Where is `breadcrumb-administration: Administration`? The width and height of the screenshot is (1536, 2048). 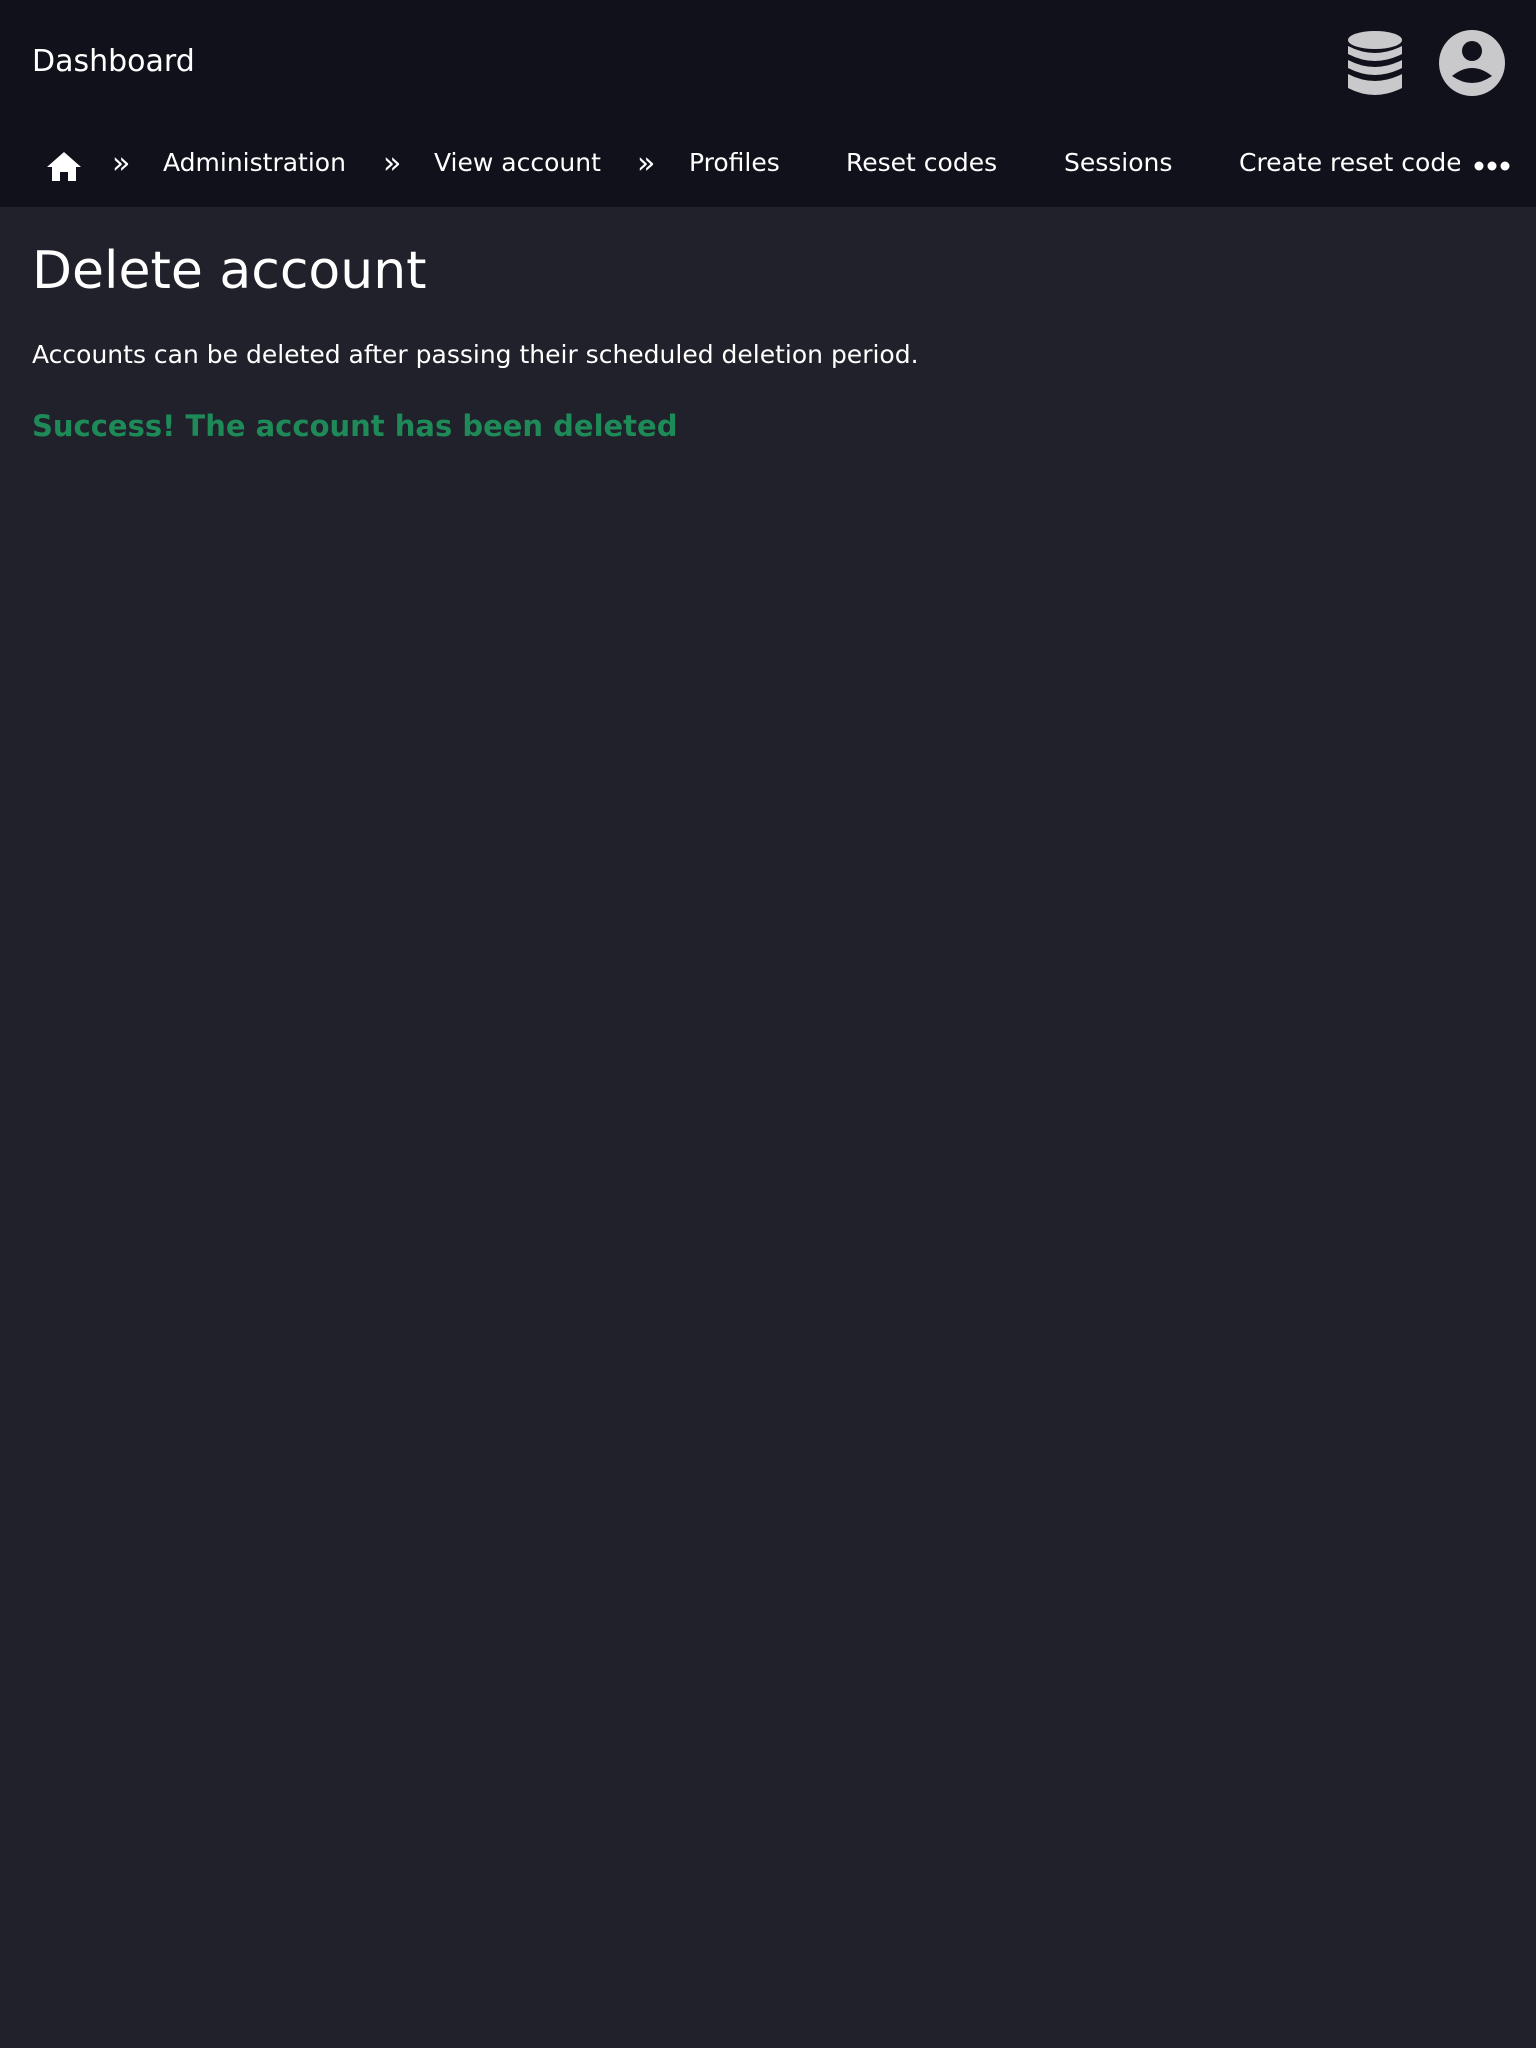 breadcrumb-administration: Administration is located at coordinates (254, 163).